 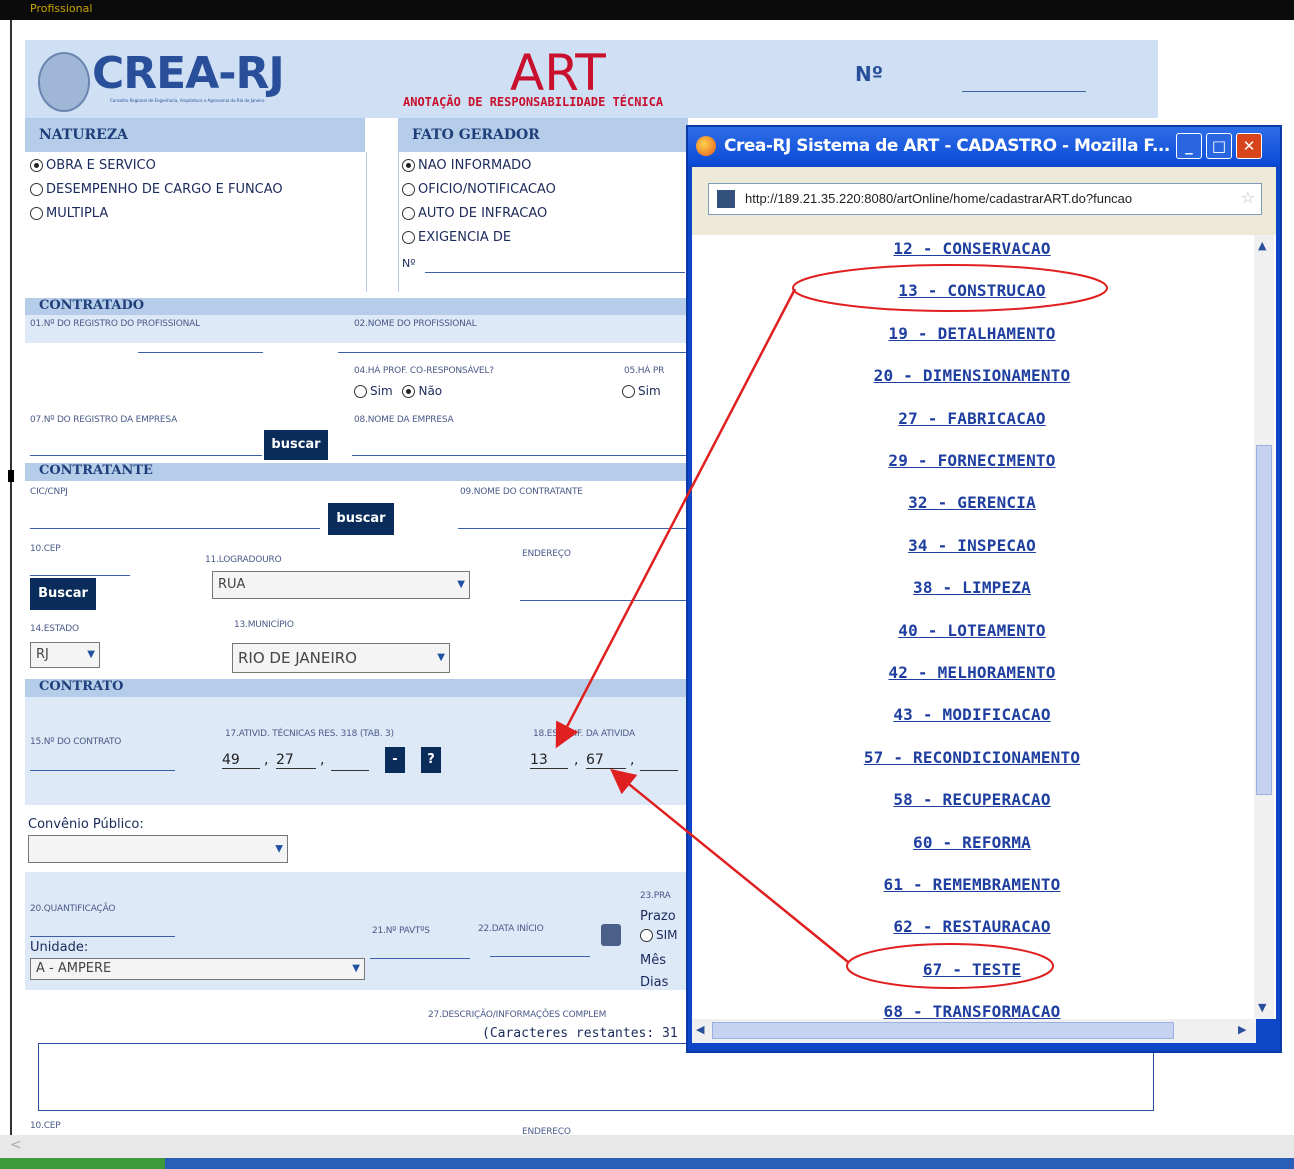 I want to click on fato-option: EXIGENCIA DE, so click(x=479, y=242).